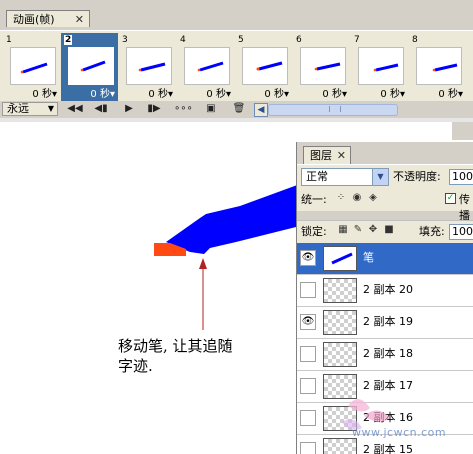  What do you see at coordinates (461, 177) in the screenshot?
I see `opacity-input: 100%` at bounding box center [461, 177].